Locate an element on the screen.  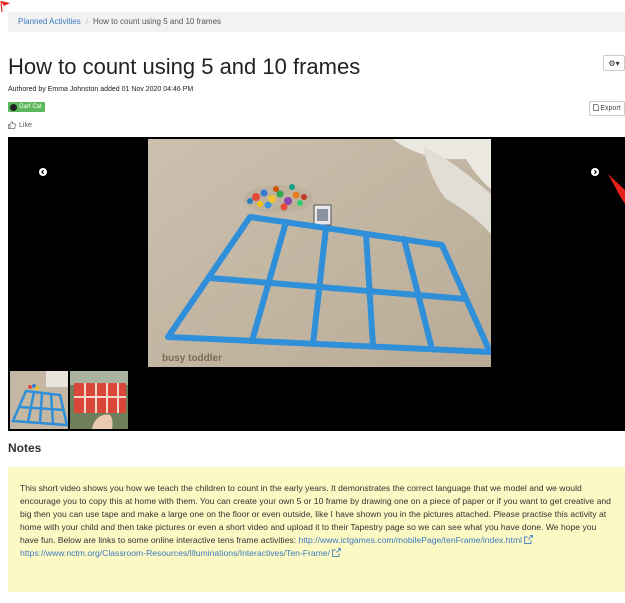
export-button: Export is located at coordinates (607, 108).